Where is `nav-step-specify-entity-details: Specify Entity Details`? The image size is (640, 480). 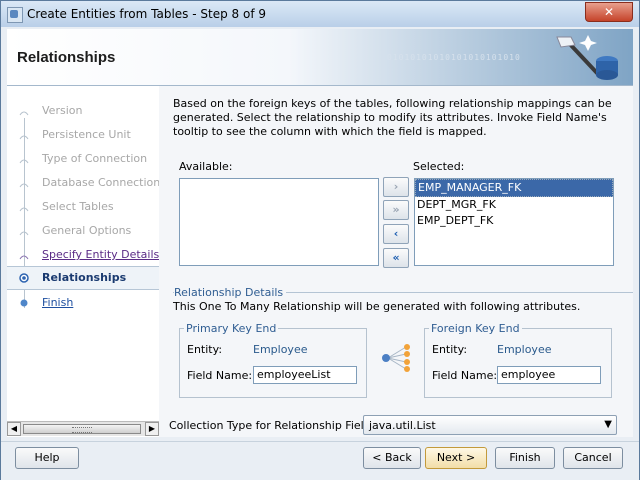 nav-step-specify-entity-details: Specify Entity Details is located at coordinates (83, 255).